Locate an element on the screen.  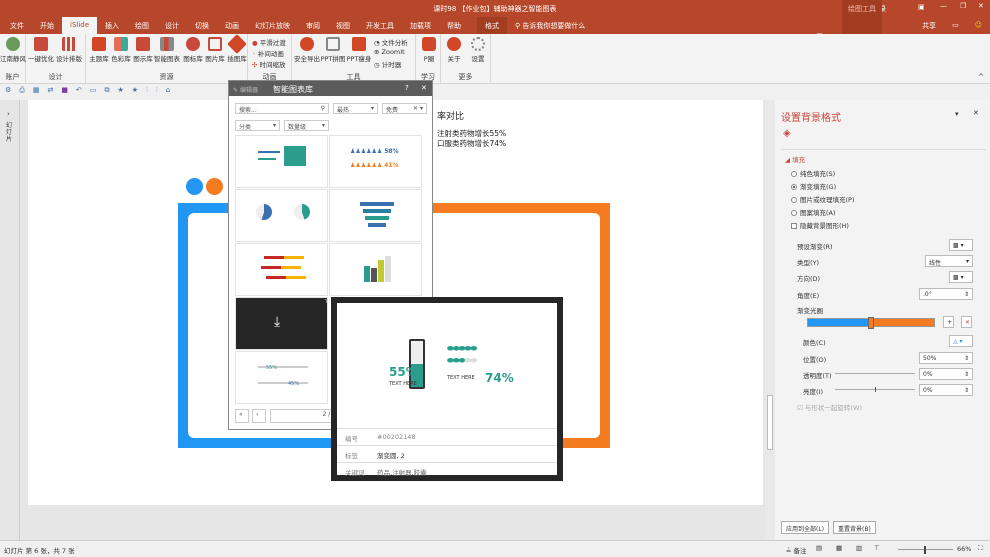
gradient-stop-handle is located at coordinates (871, 323).